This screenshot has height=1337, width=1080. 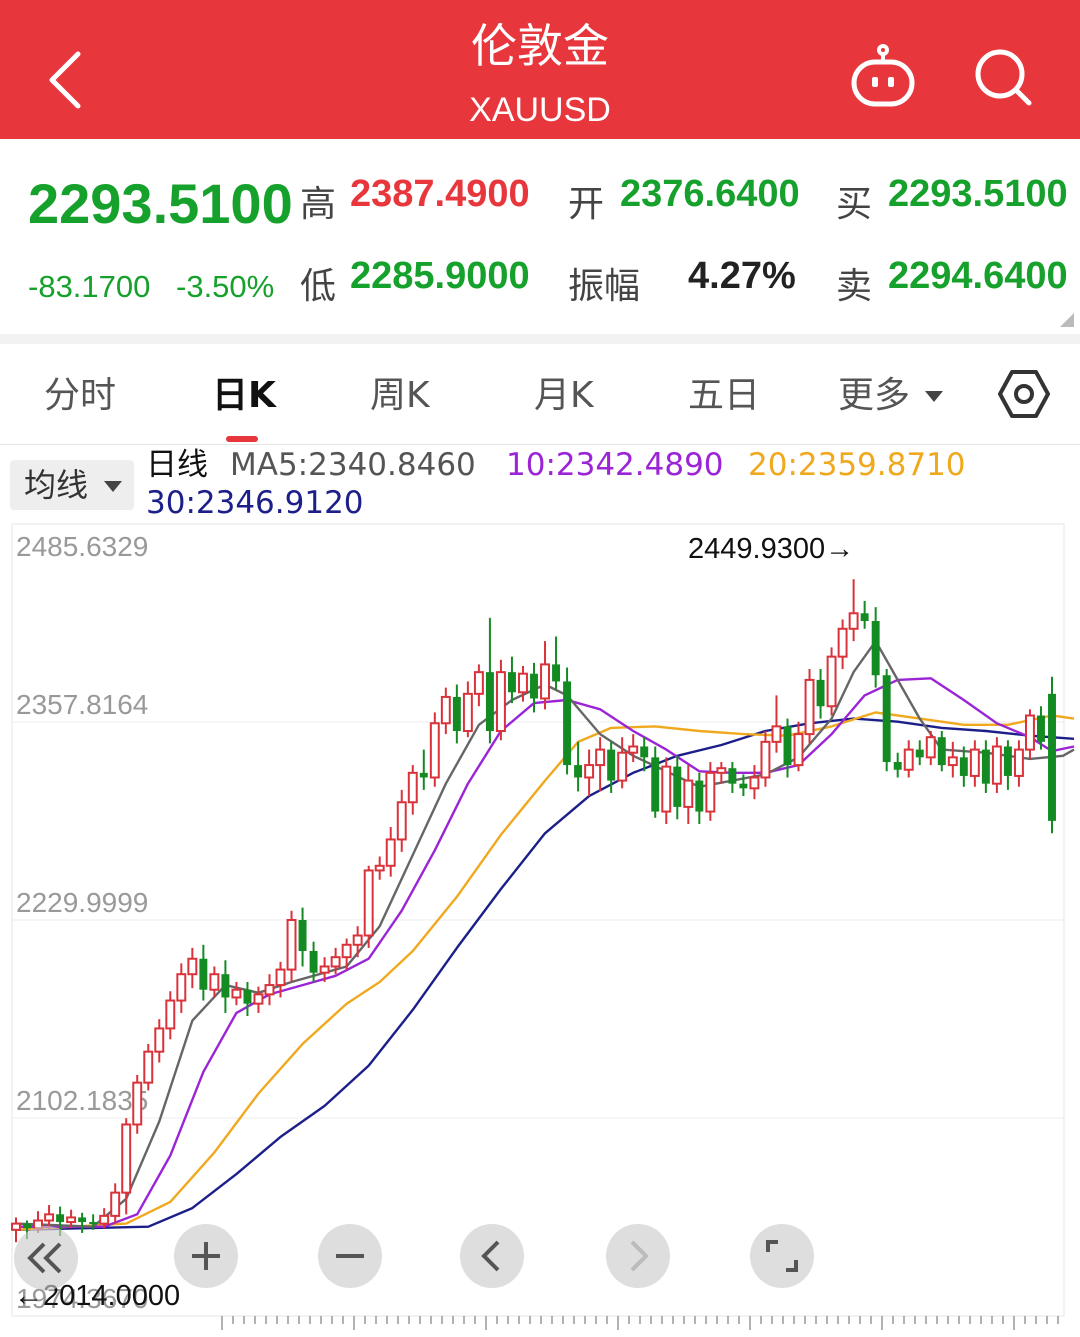 What do you see at coordinates (160, 203) in the screenshot?
I see `last-price: 2293.5100` at bounding box center [160, 203].